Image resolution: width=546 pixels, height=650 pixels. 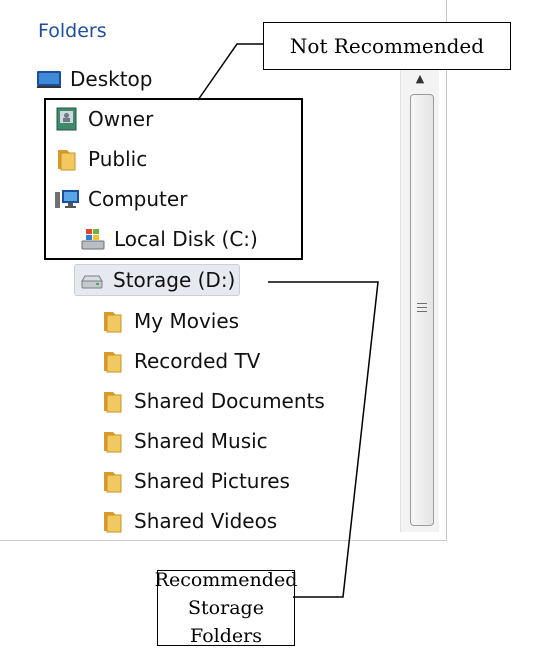 I want to click on tree-item-desktop: Desktop, so click(x=94, y=79).